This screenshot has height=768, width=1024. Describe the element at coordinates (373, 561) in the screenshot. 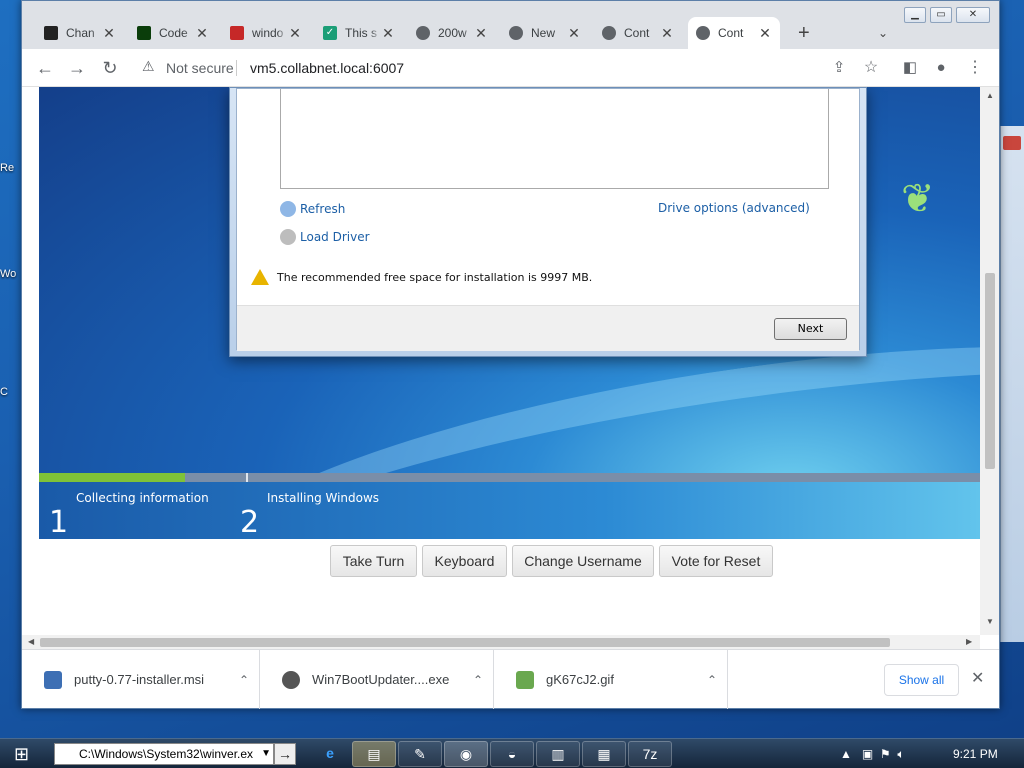

I see `take-turn-button: Take Turn` at that location.